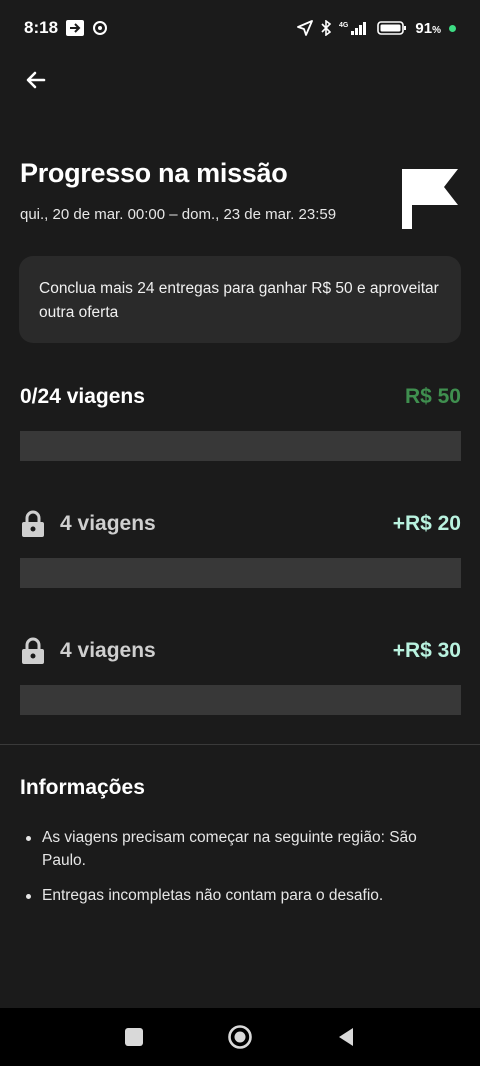 The width and height of the screenshot is (480, 1066). Describe the element at coordinates (432, 396) in the screenshot. I see `tier-reward: R$ 50` at that location.